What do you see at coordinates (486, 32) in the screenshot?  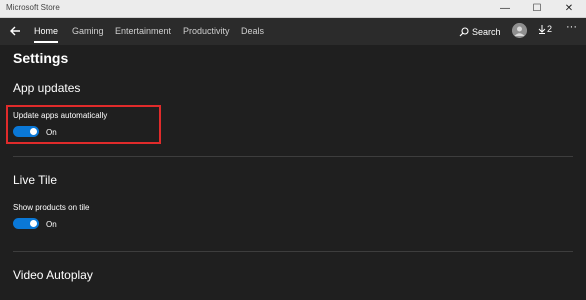 I see `search-label: Search` at bounding box center [486, 32].